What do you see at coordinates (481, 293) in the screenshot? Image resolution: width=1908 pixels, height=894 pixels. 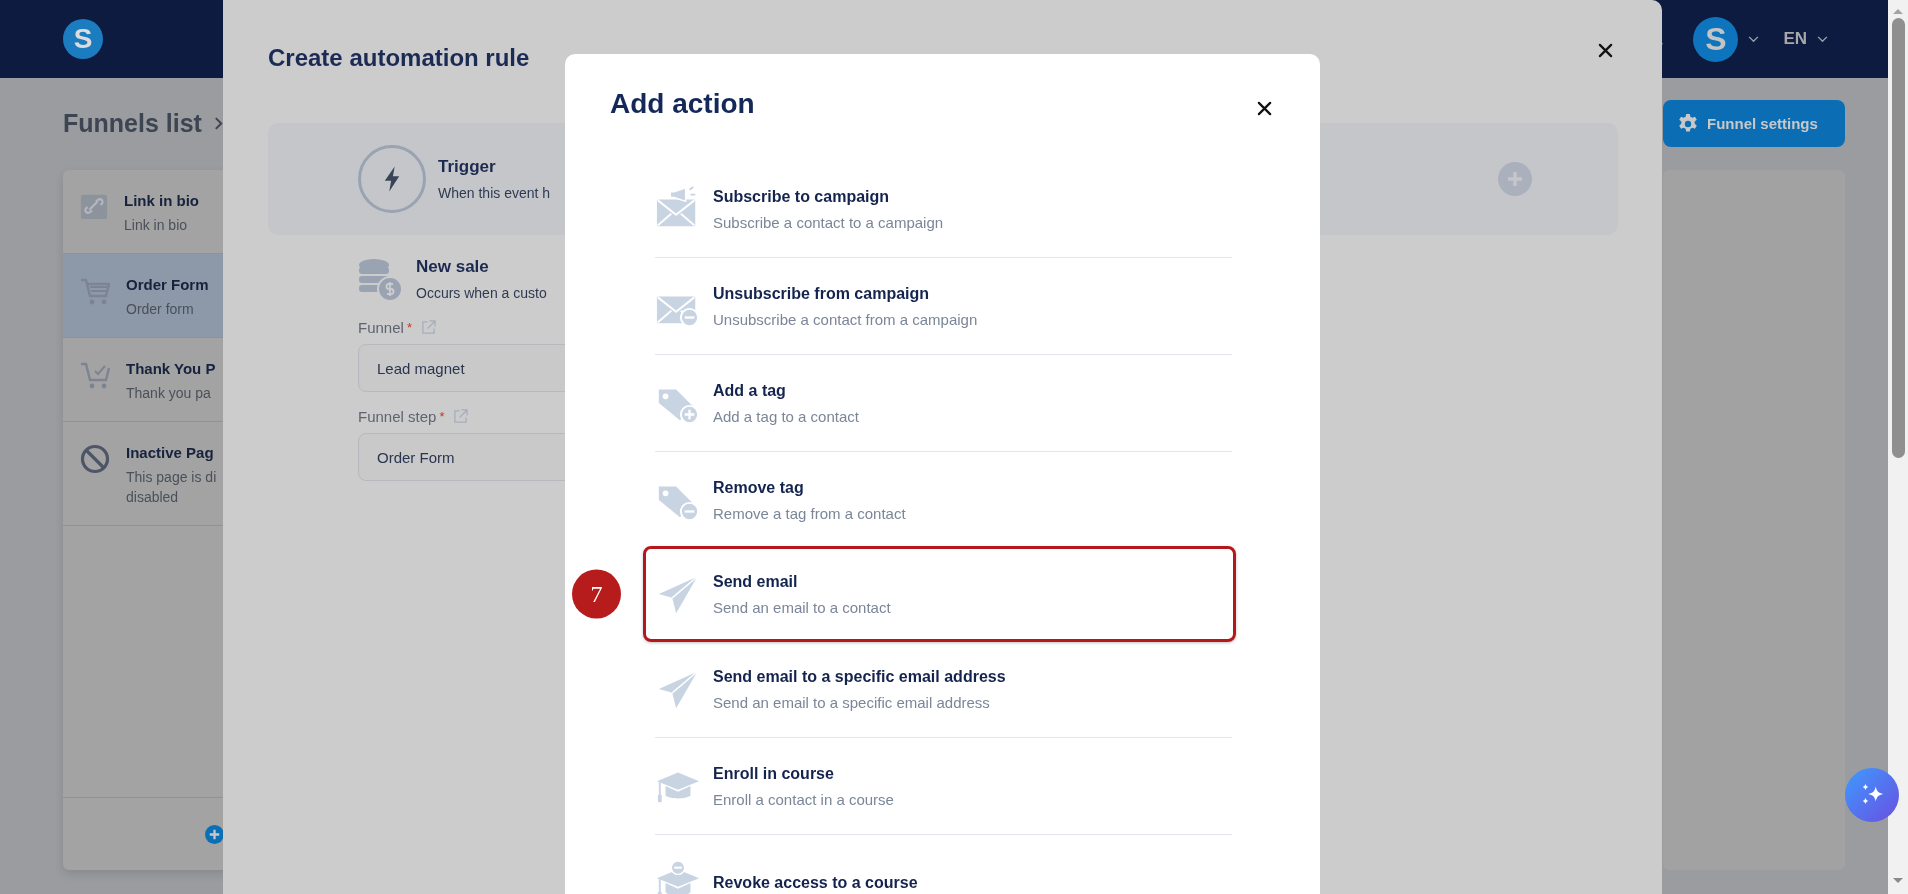 I see `event-description: Occurs when a custo` at bounding box center [481, 293].